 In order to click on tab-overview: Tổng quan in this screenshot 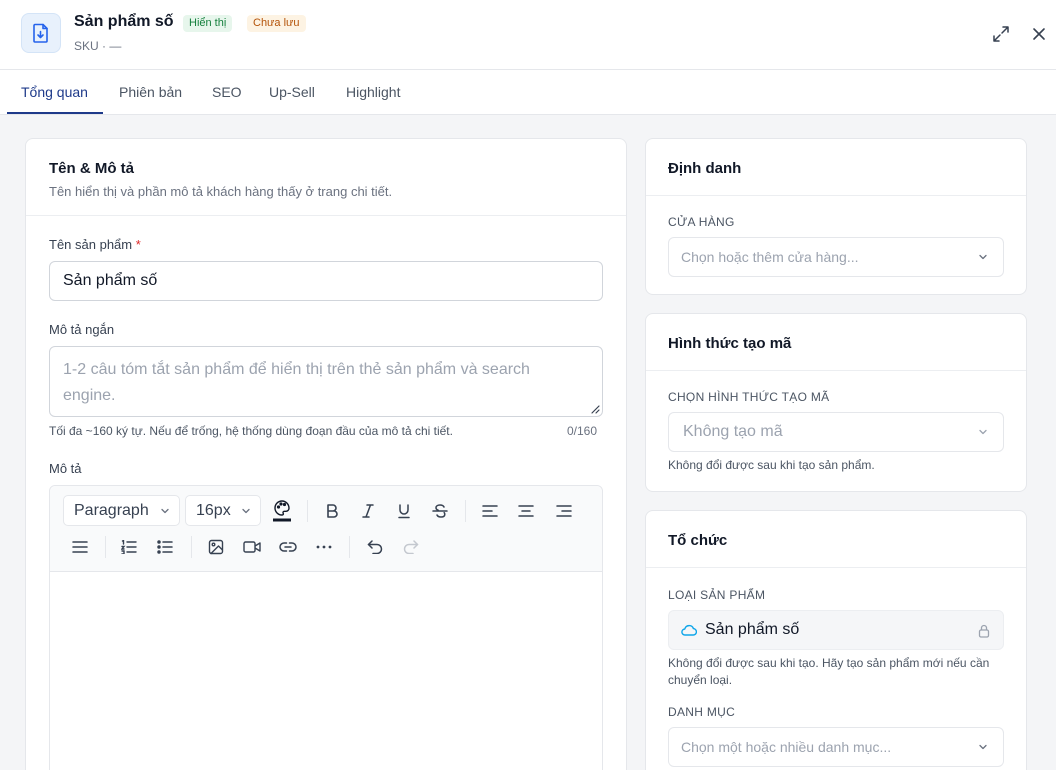, I will do `click(54, 92)`.